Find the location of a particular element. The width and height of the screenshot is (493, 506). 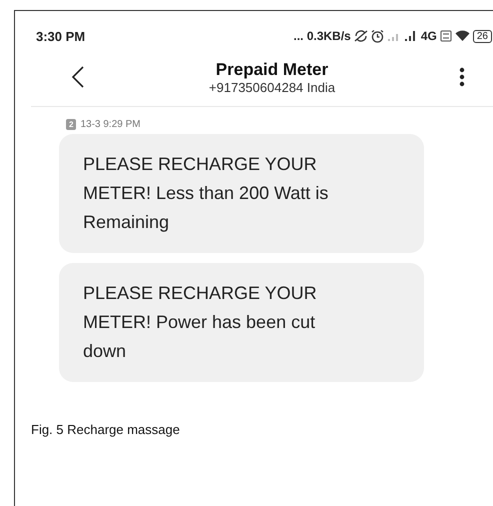

more-icon is located at coordinates (462, 77).